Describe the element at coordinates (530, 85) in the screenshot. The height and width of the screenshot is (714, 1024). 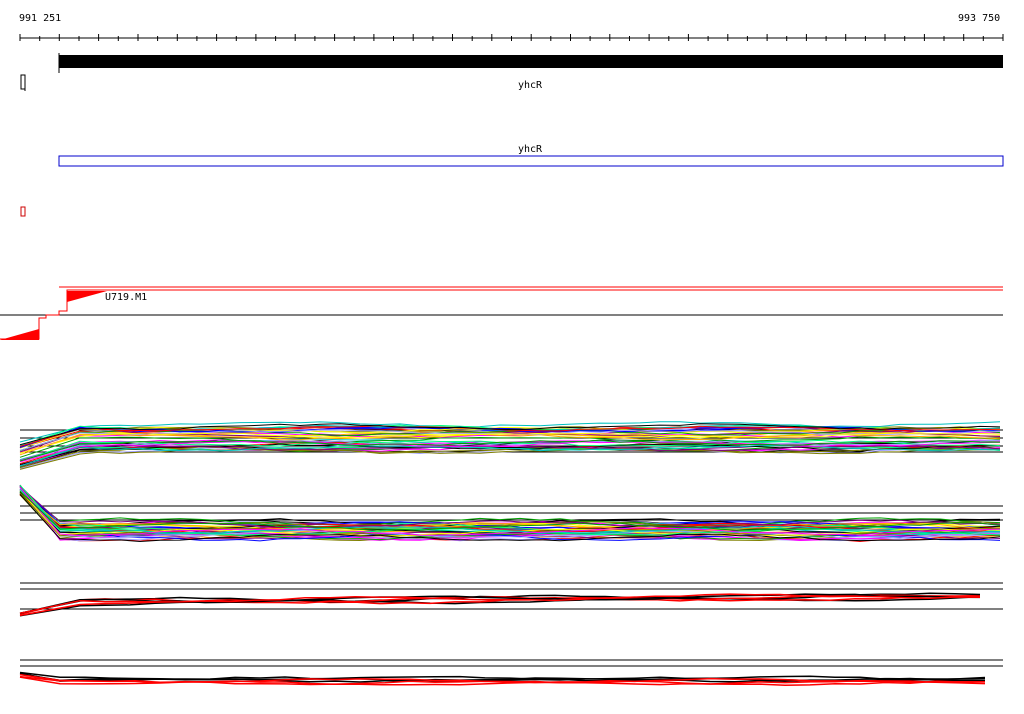
I see `gene-label-yhcR: yhcR` at that location.